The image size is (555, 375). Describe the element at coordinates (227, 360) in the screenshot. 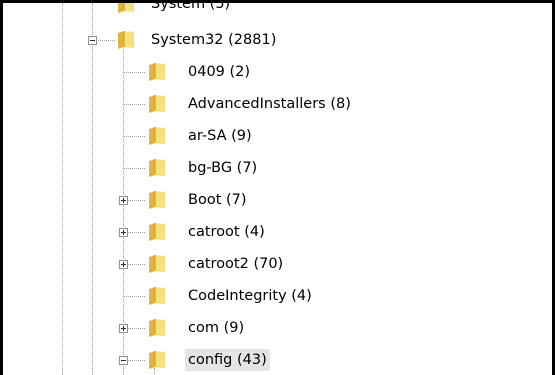

I see `tree-item-label-selected: config (43)` at that location.